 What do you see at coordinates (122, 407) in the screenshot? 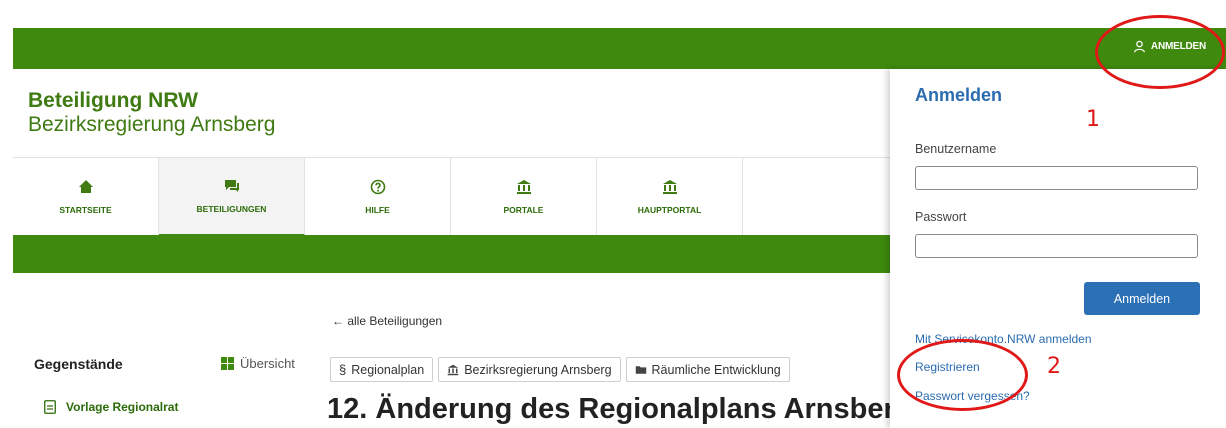
I see `sidebar-item-label: Vorlage Regionalrat` at bounding box center [122, 407].